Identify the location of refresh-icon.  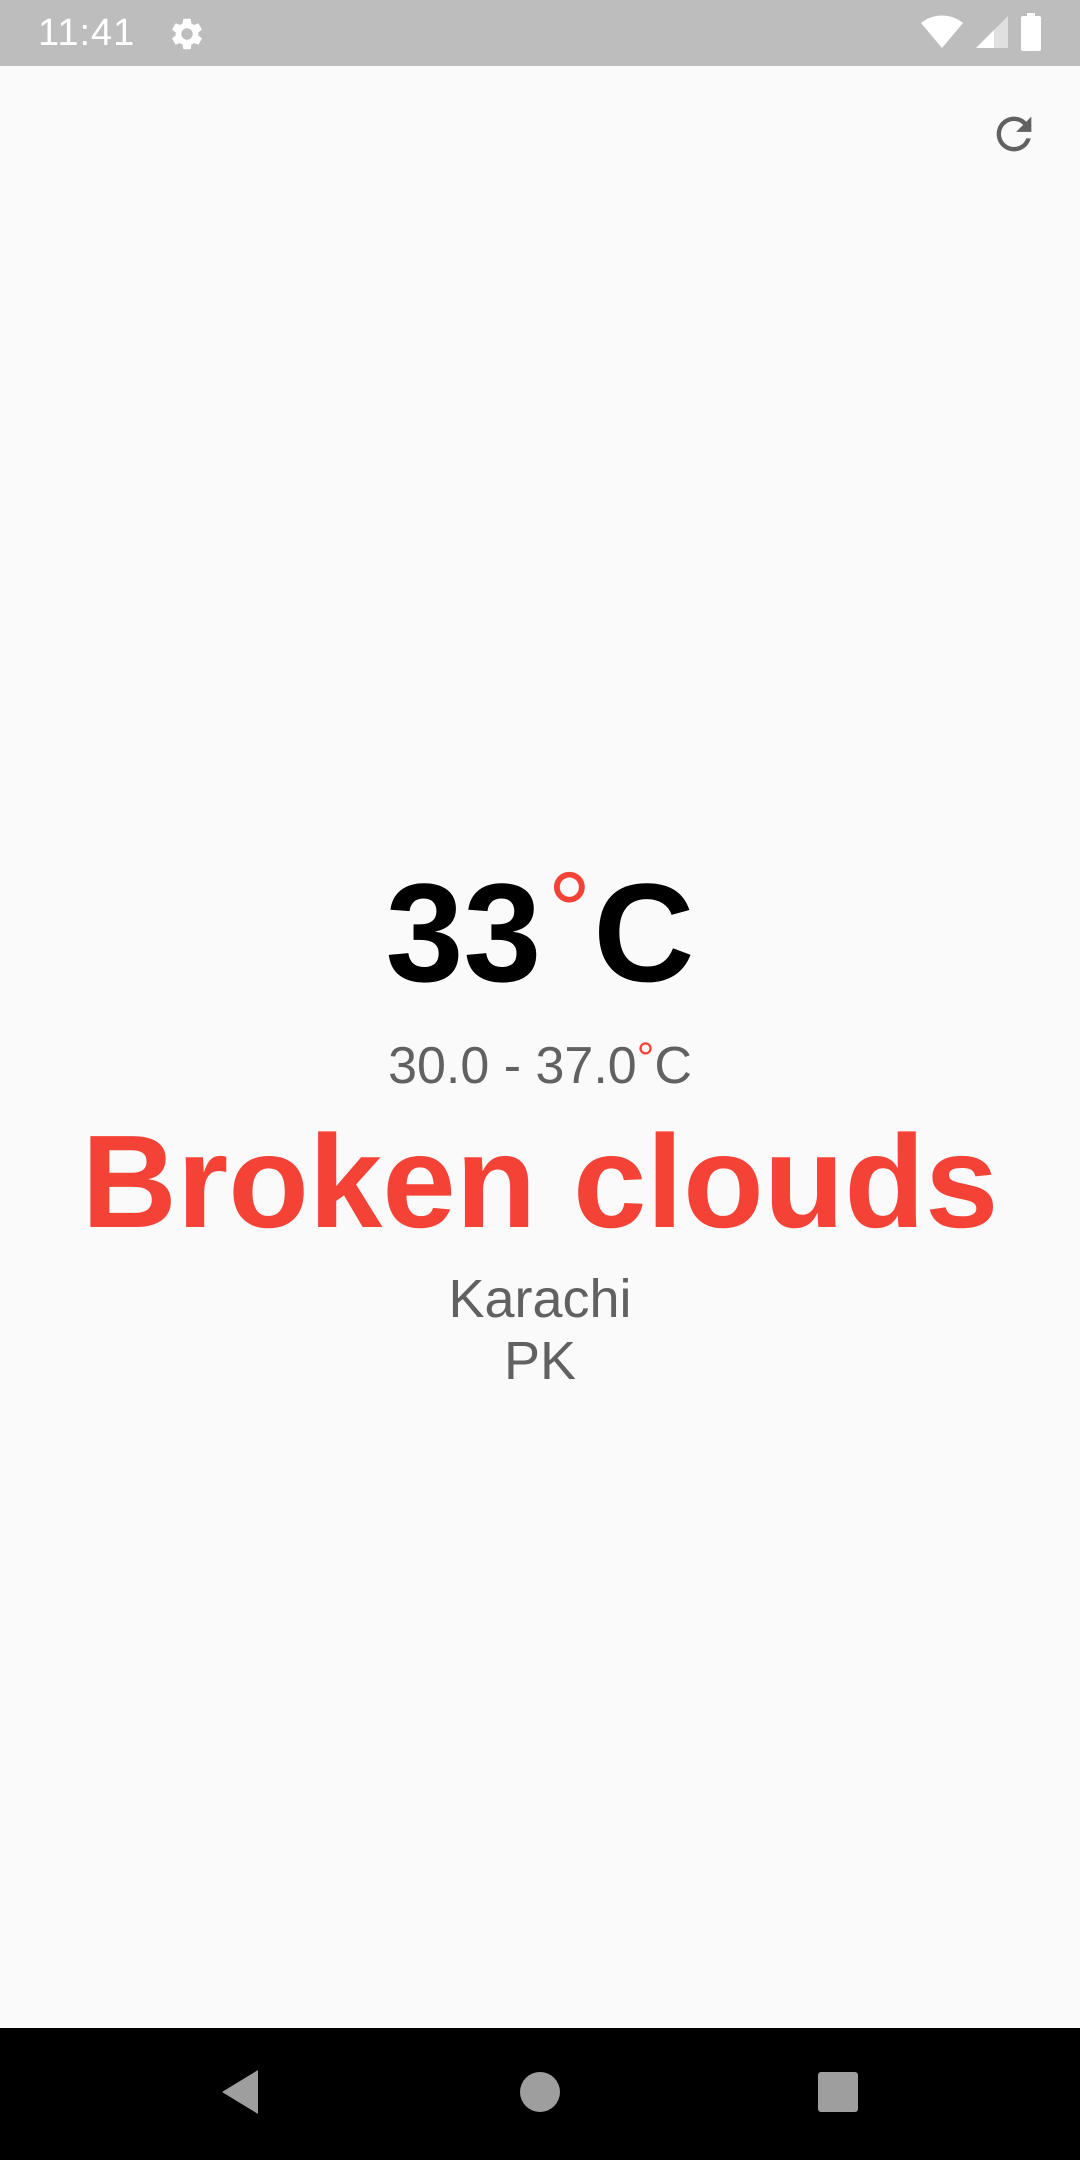
(1014, 136).